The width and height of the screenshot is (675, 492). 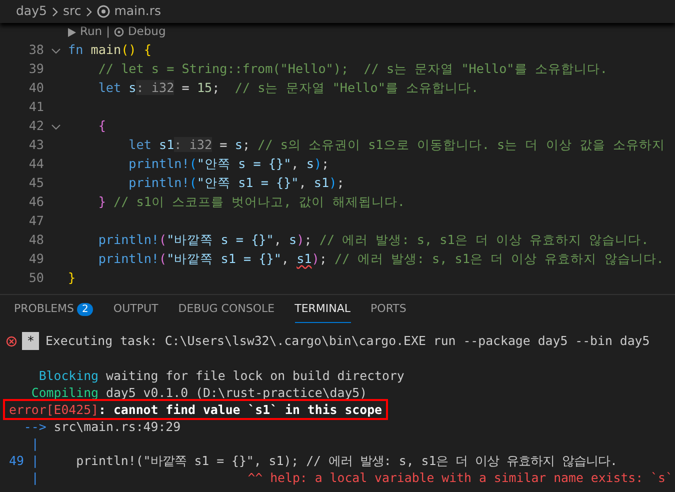 What do you see at coordinates (36, 240) in the screenshot?
I see `line-number: 48` at bounding box center [36, 240].